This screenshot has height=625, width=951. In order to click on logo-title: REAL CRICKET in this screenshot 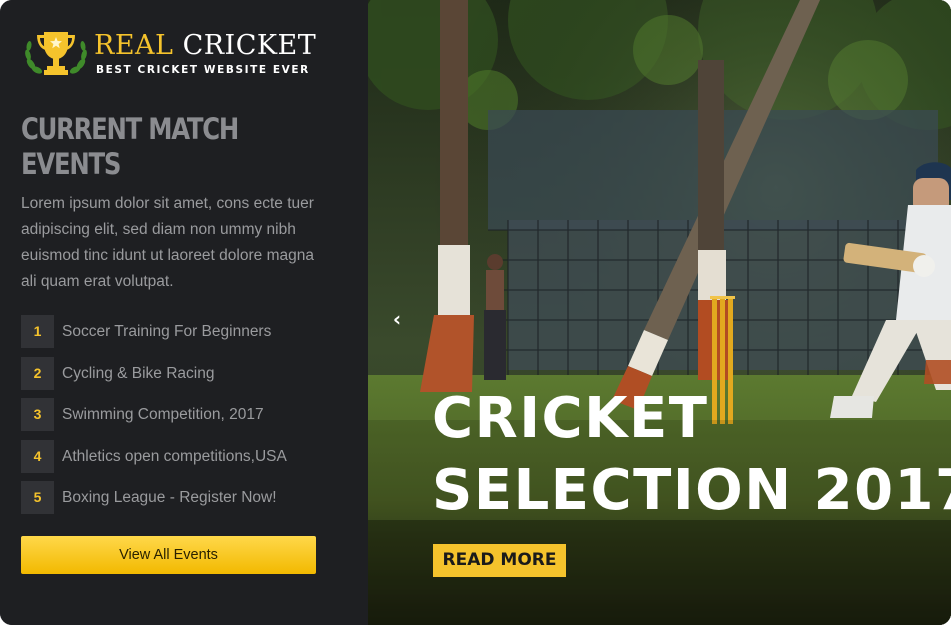, I will do `click(205, 45)`.